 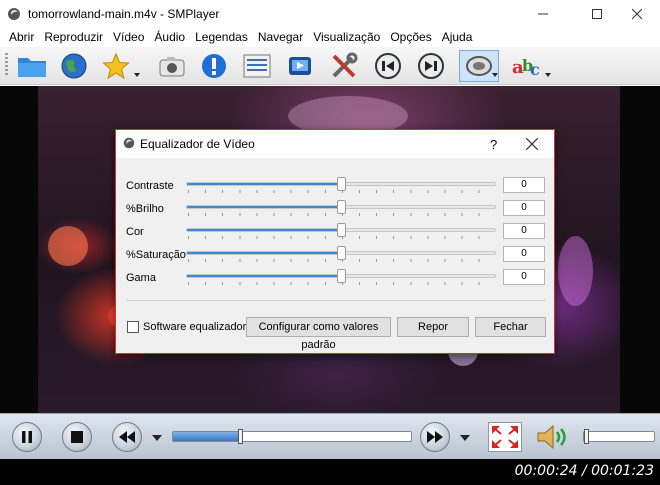 I want to click on contrast-slider, so click(x=341, y=184).